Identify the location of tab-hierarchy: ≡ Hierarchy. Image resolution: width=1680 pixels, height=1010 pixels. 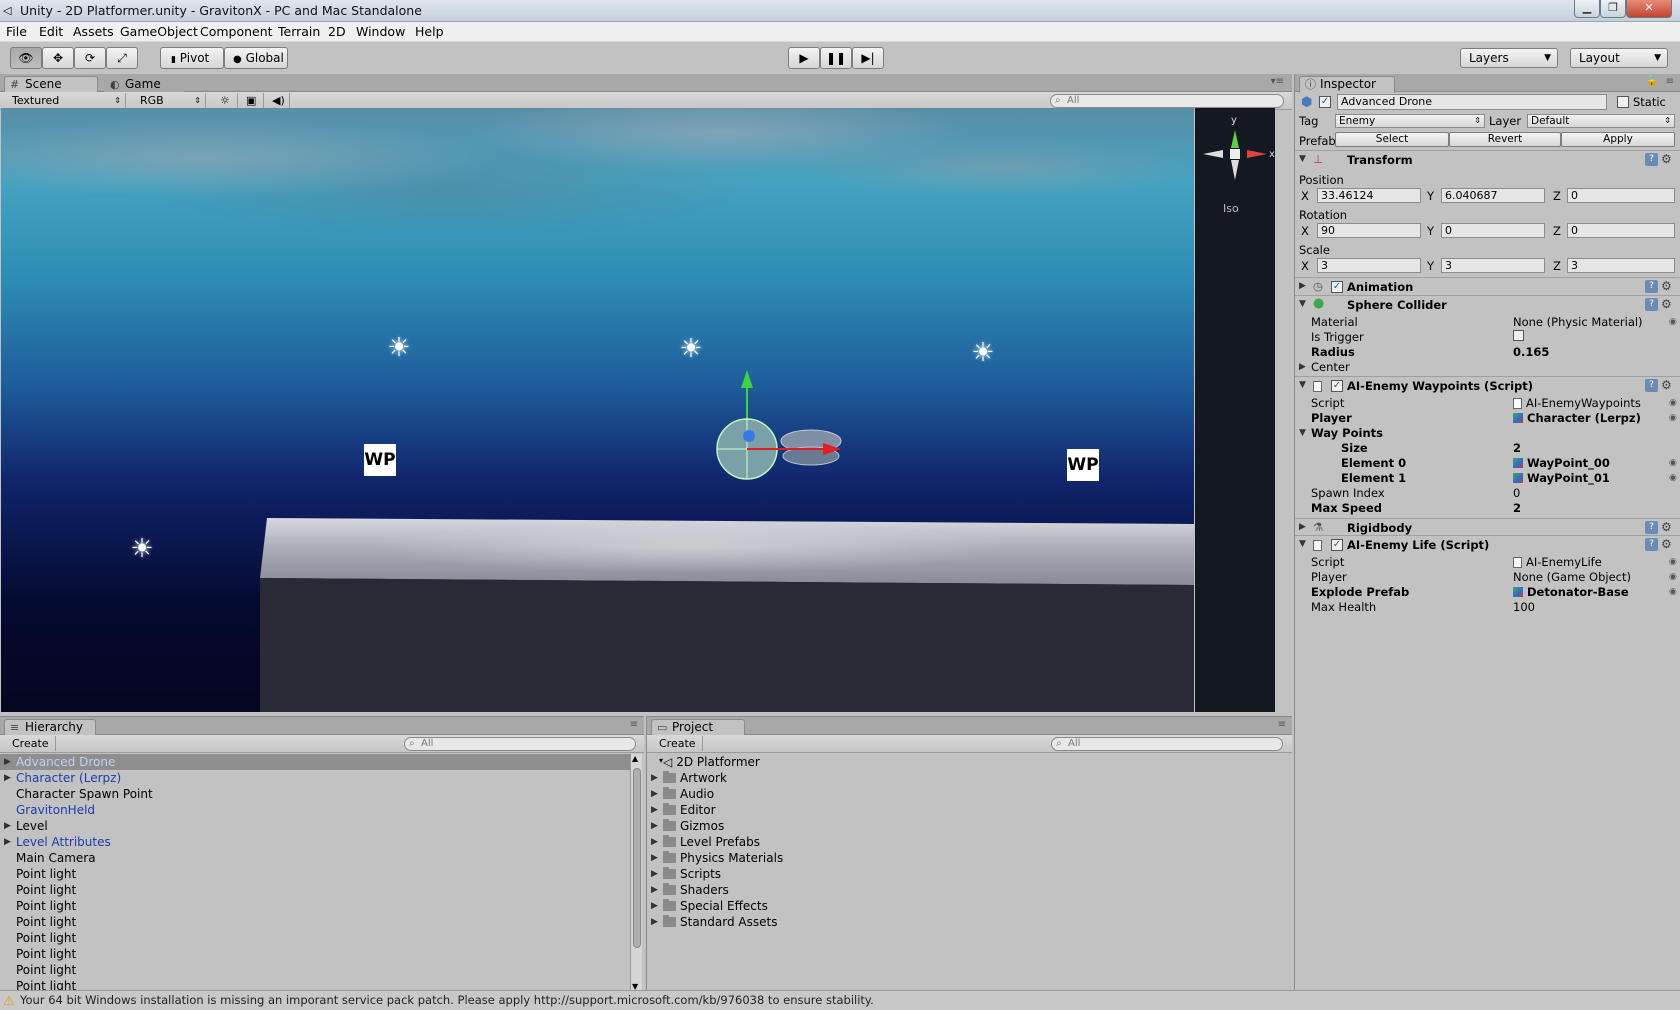
(50, 727).